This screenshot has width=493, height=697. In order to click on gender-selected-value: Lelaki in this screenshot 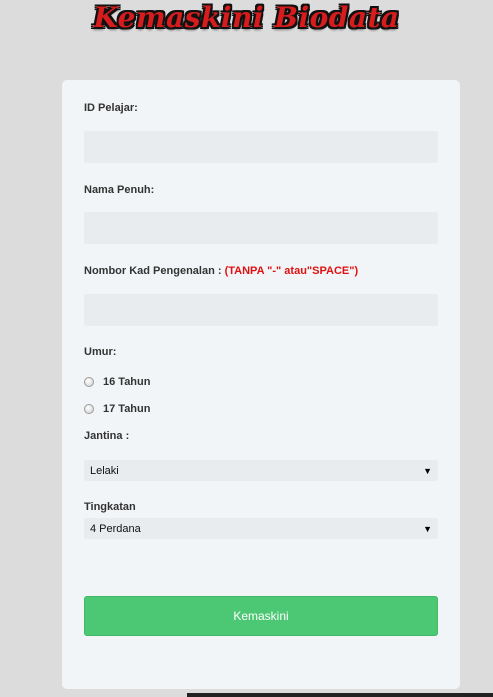, I will do `click(104, 470)`.